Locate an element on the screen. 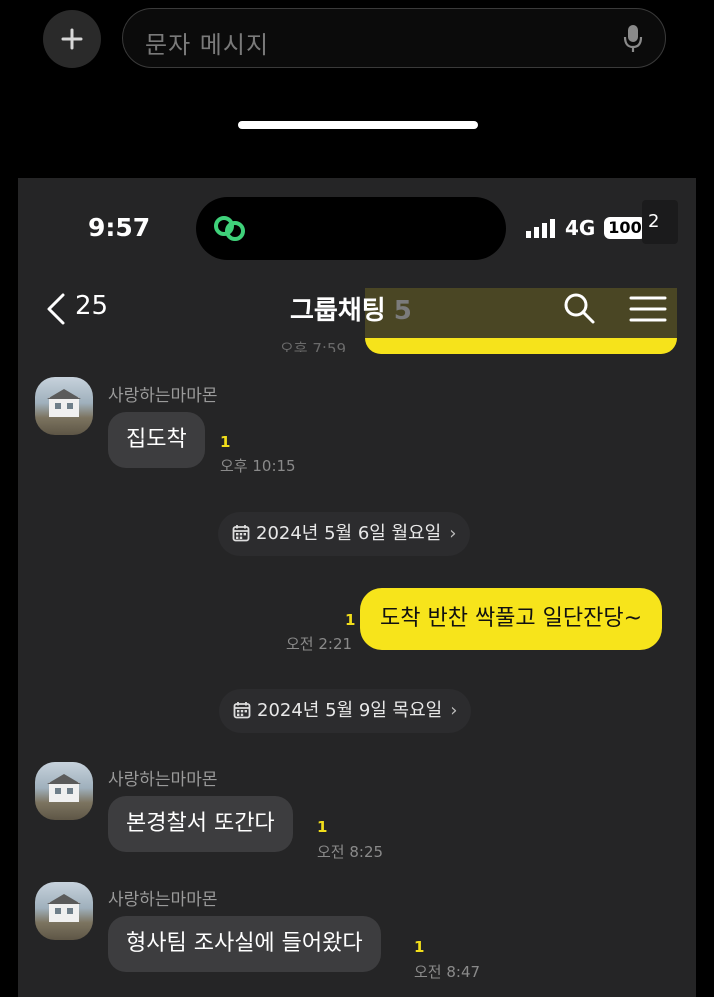 This screenshot has width=714, height=997. chat-title: 그룹채팅 5 is located at coordinates (351, 308).